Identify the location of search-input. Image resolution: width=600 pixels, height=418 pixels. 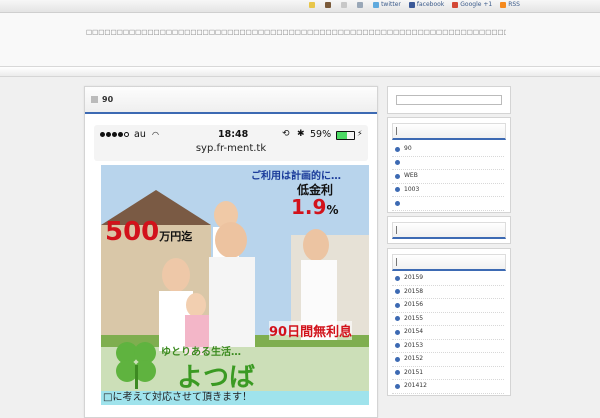
(449, 100).